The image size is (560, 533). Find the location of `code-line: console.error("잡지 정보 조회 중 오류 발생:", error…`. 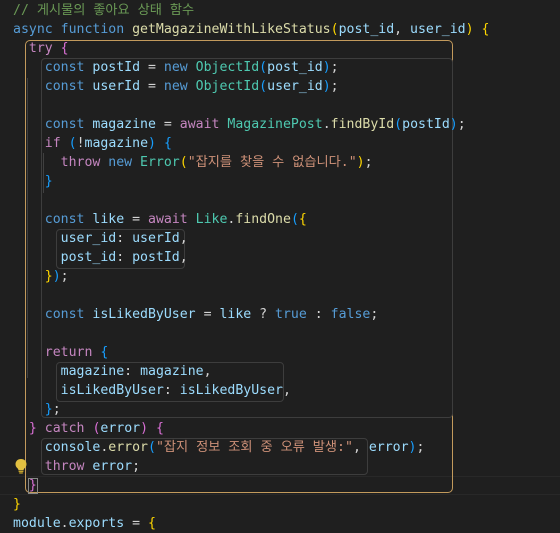

code-line: console.error("잡지 정보 조회 중 오류 발생:", error… is located at coordinates (219, 447).